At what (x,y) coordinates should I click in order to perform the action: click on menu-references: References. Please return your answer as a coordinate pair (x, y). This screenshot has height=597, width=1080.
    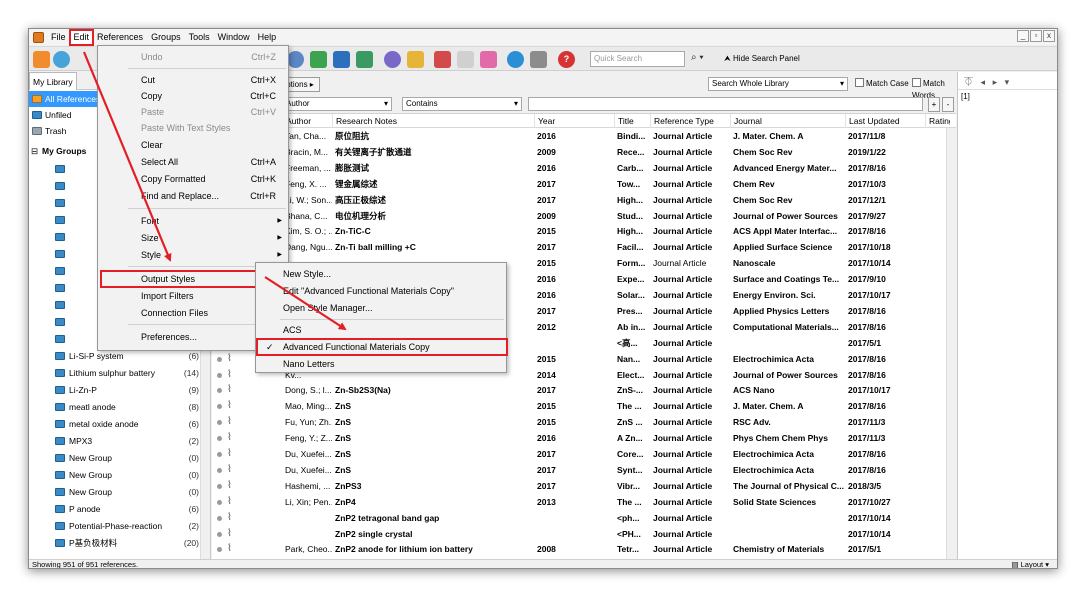
    Looking at the image, I should click on (120, 37).